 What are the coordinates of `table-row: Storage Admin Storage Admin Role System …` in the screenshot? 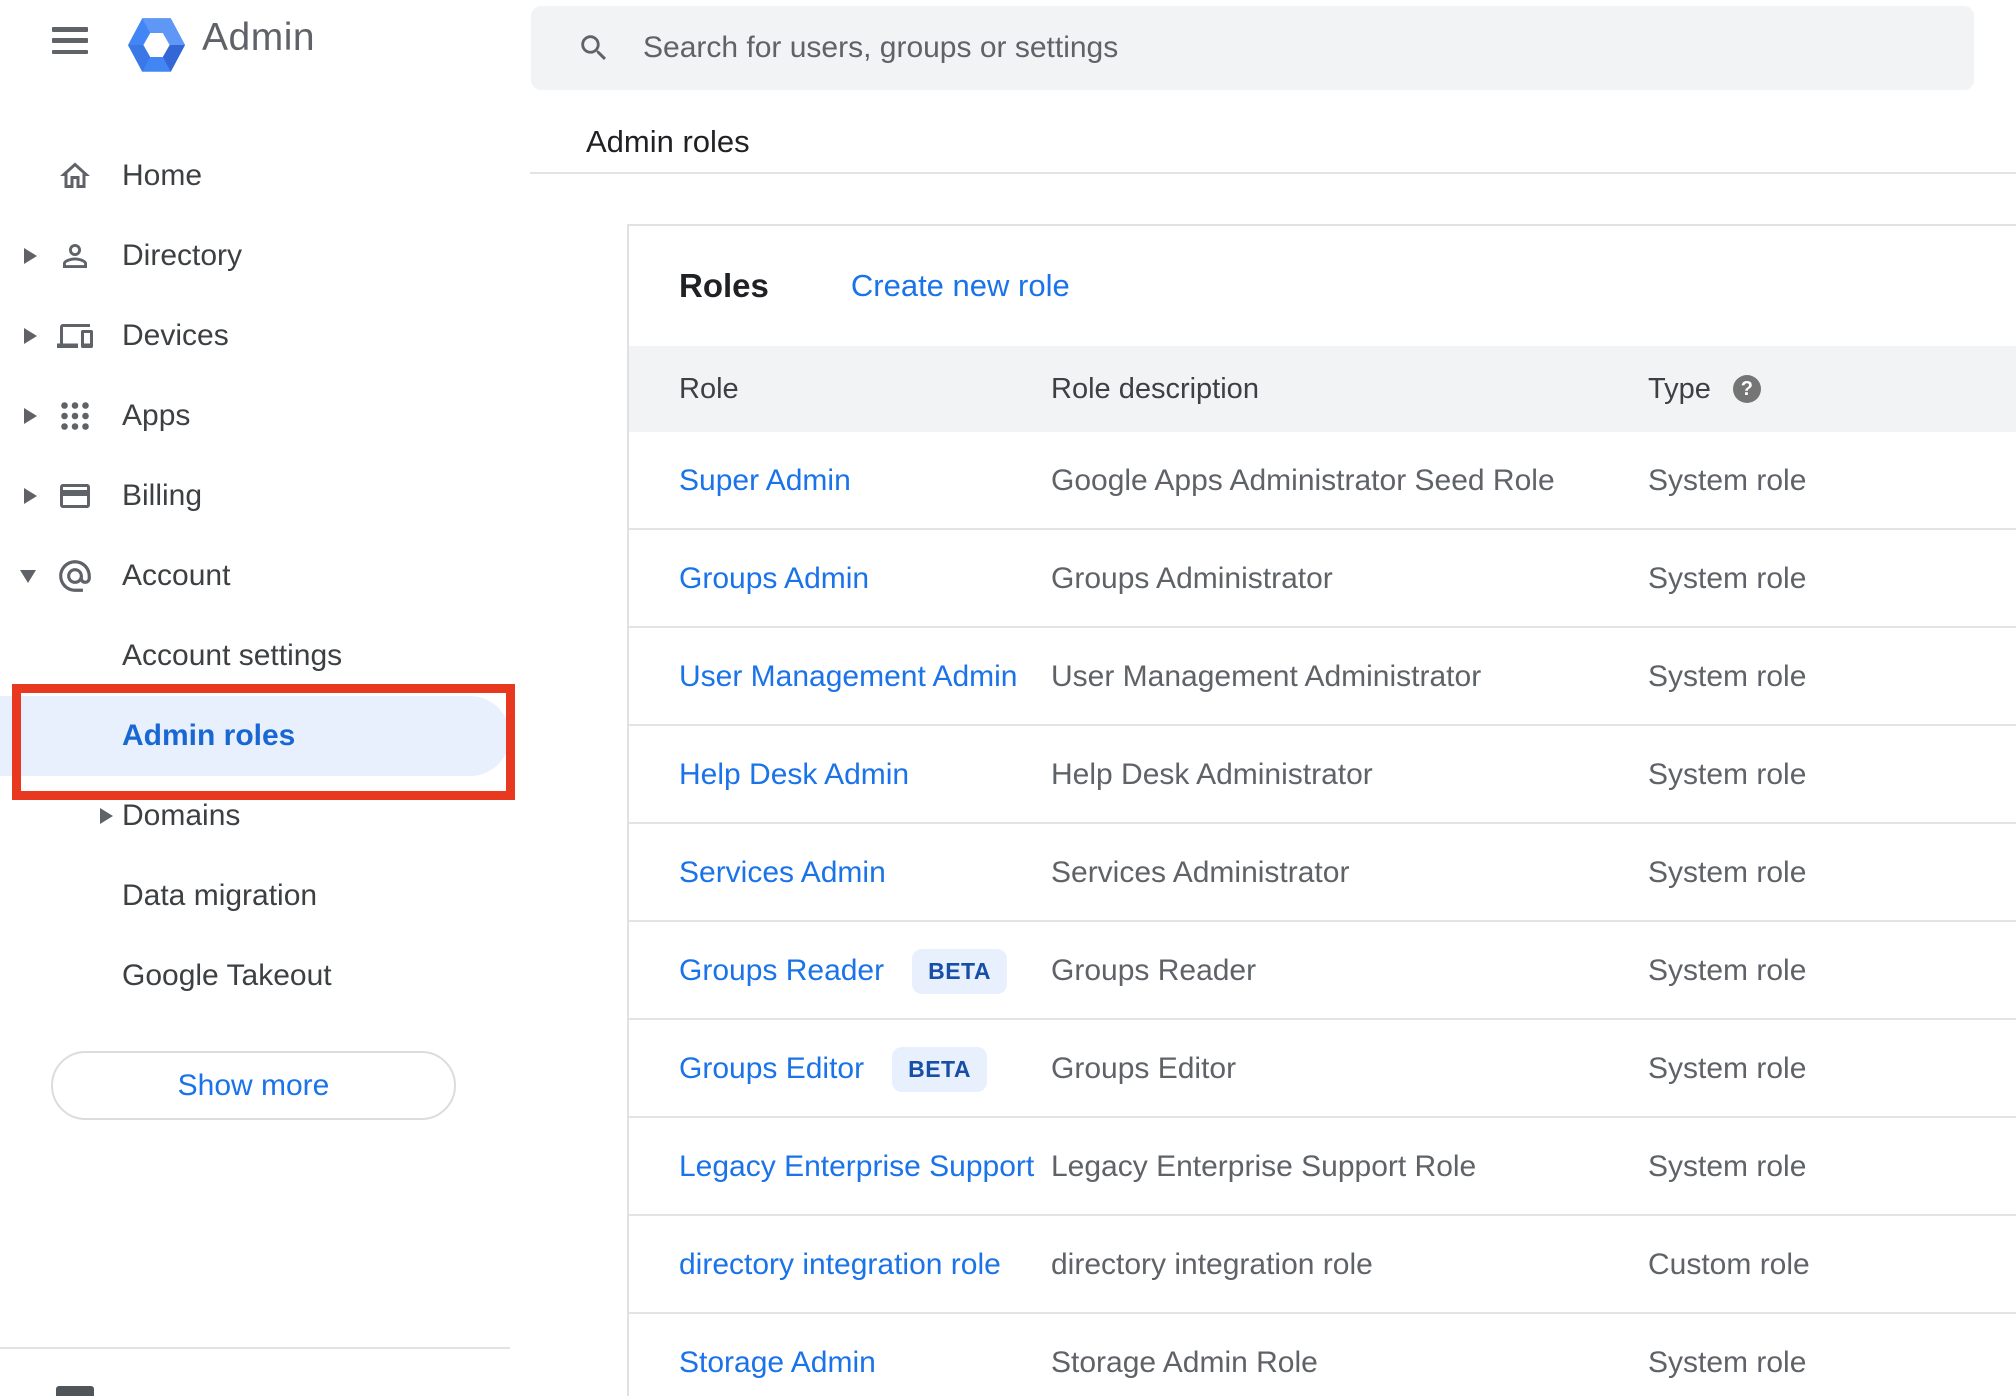 It's located at (1322, 1355).